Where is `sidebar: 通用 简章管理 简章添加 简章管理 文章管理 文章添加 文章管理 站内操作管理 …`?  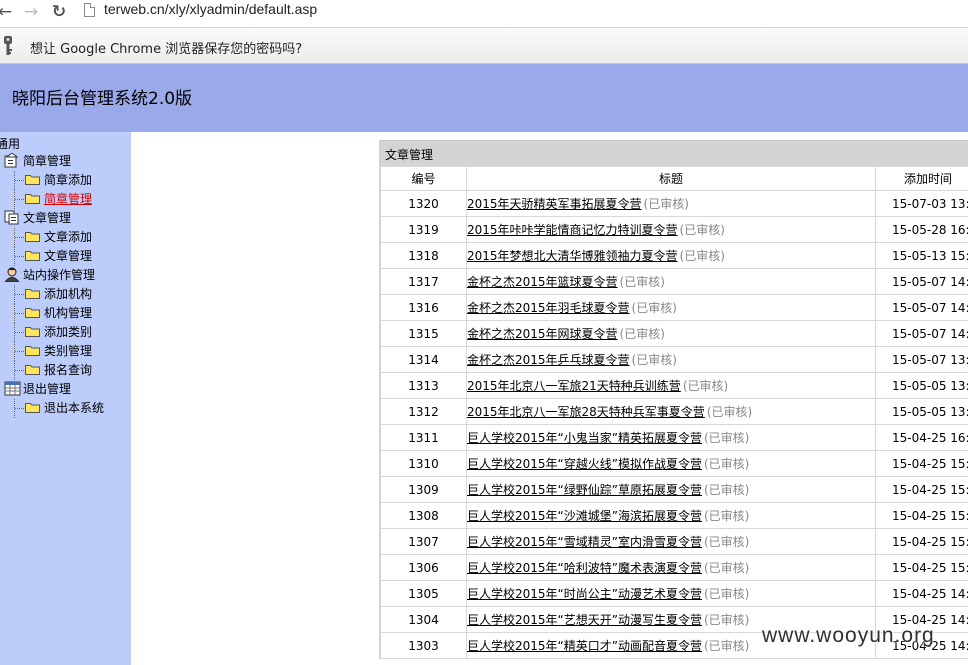 sidebar: 通用 简章管理 简章添加 简章管理 文章管理 文章添加 文章管理 站内操作管理 … is located at coordinates (65, 398).